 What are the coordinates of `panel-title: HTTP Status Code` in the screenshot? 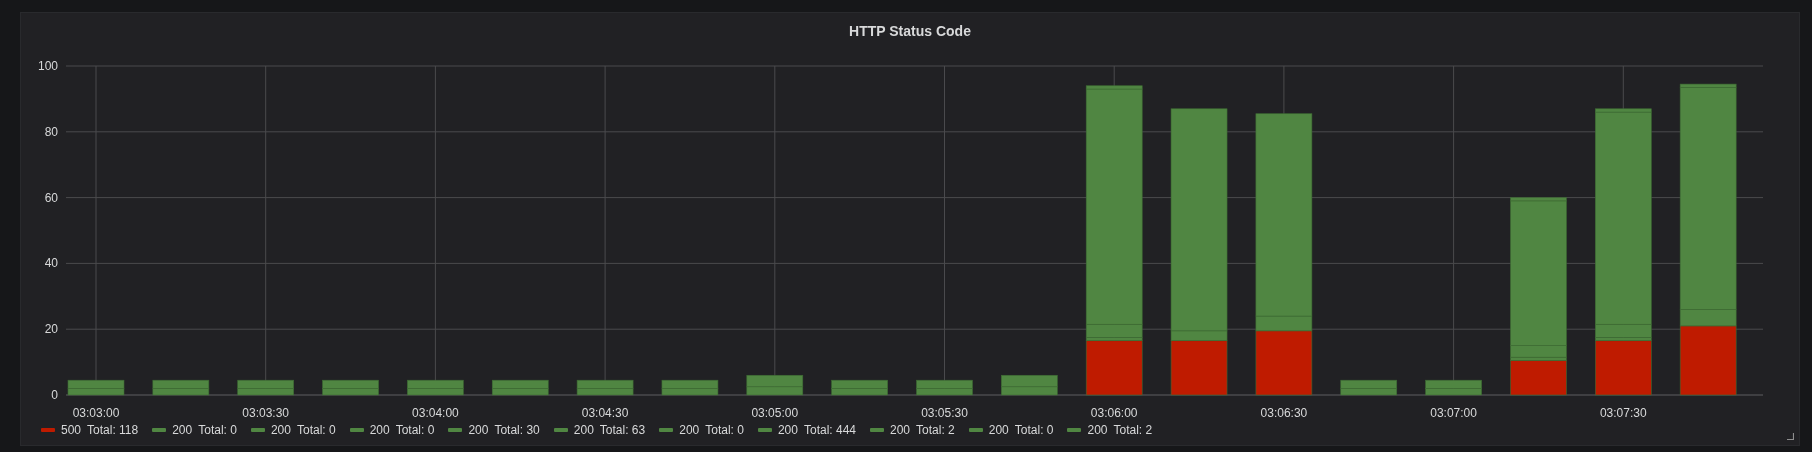 It's located at (910, 31).